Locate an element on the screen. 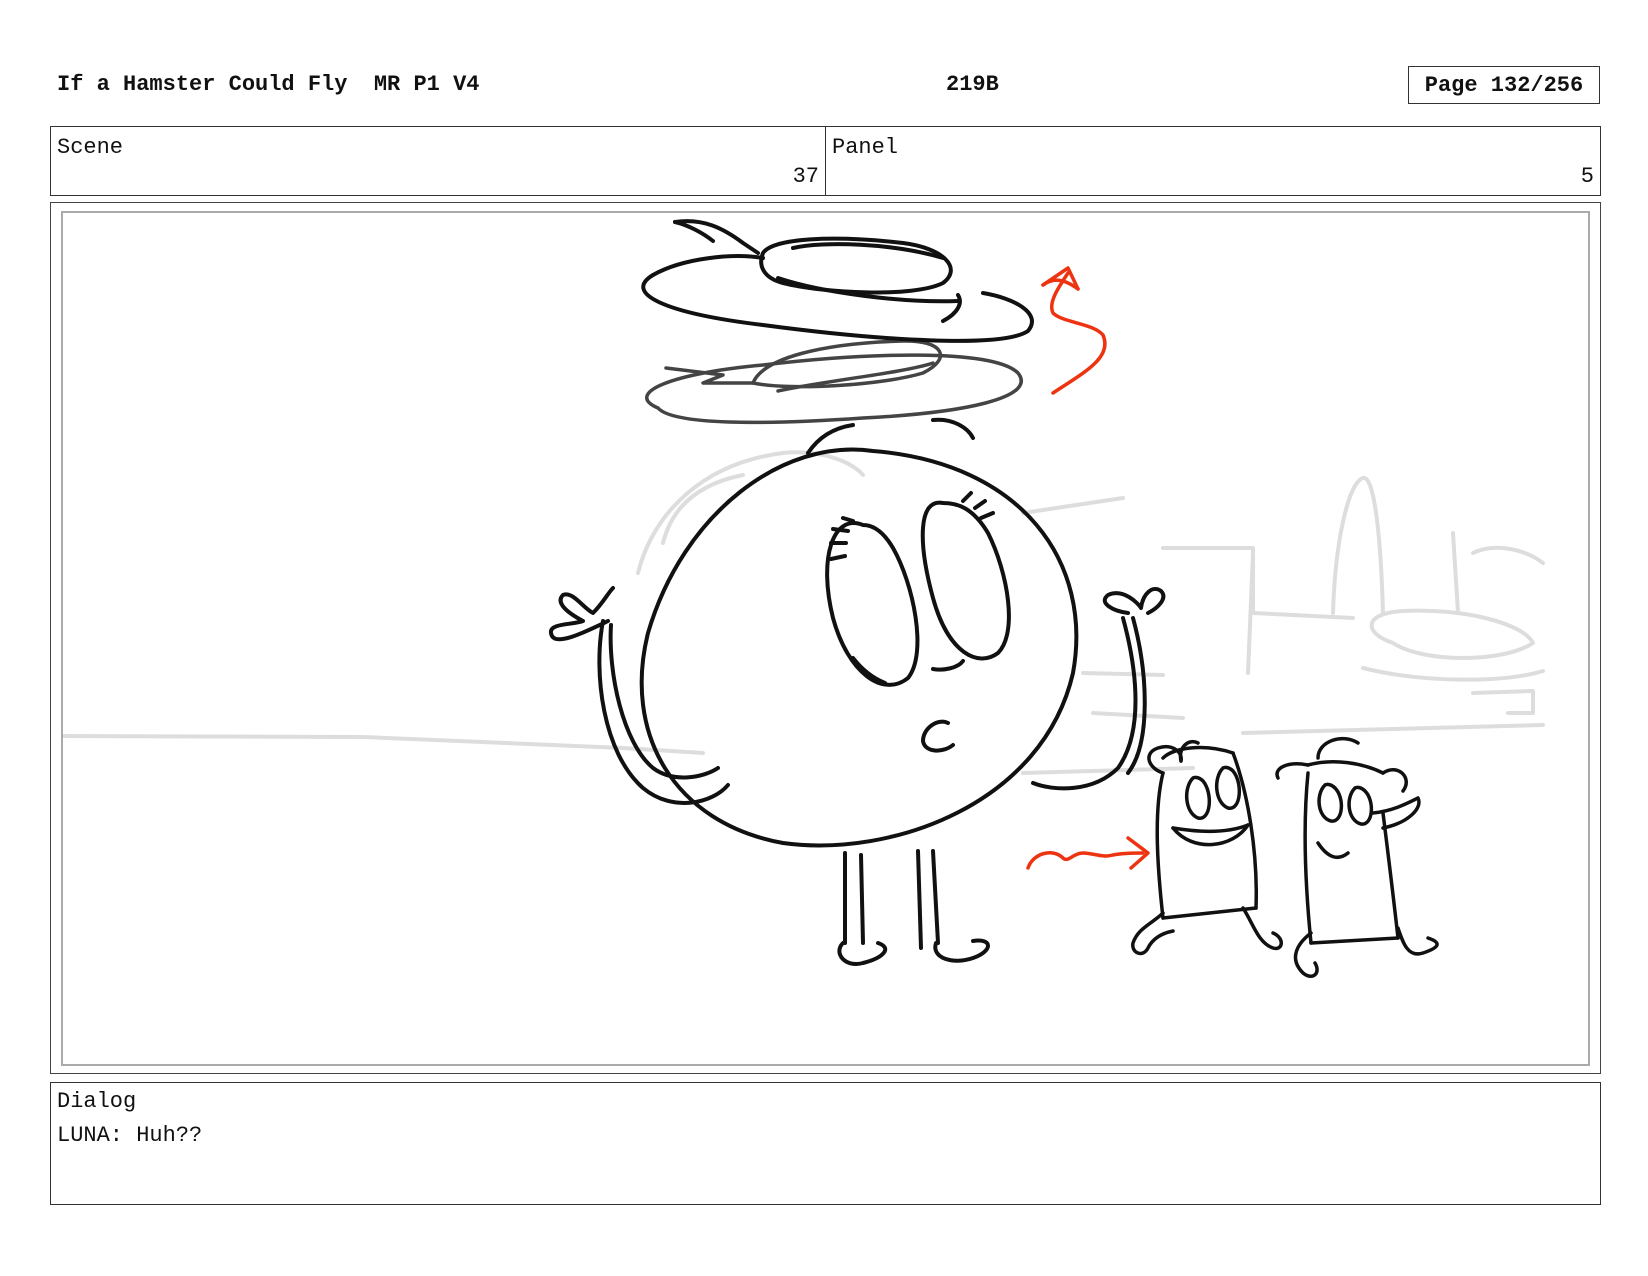  hat-ghost is located at coordinates (834, 382).